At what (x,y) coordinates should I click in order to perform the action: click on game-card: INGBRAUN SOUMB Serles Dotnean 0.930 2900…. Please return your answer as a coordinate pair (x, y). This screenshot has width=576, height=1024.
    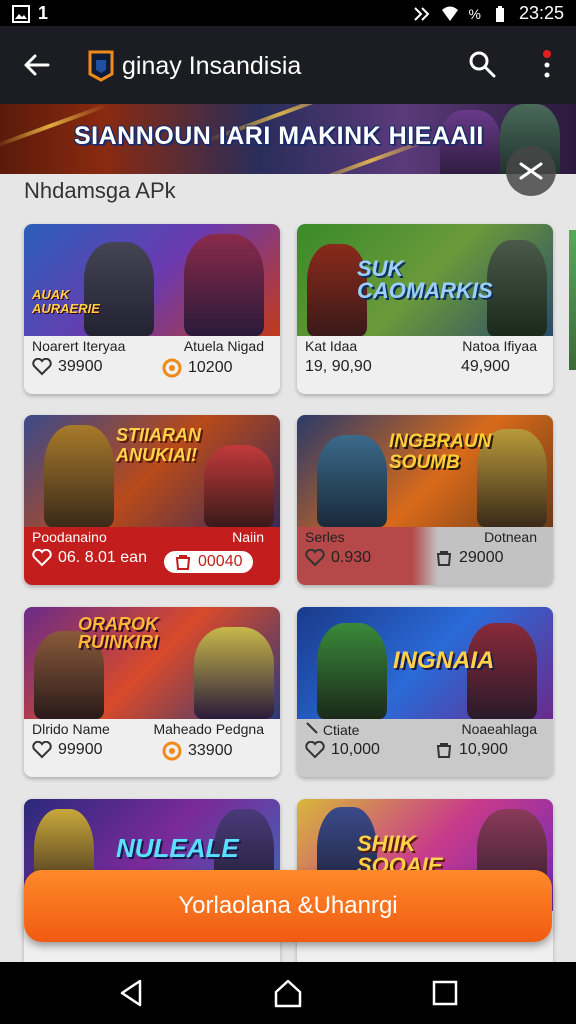
    Looking at the image, I should click on (425, 500).